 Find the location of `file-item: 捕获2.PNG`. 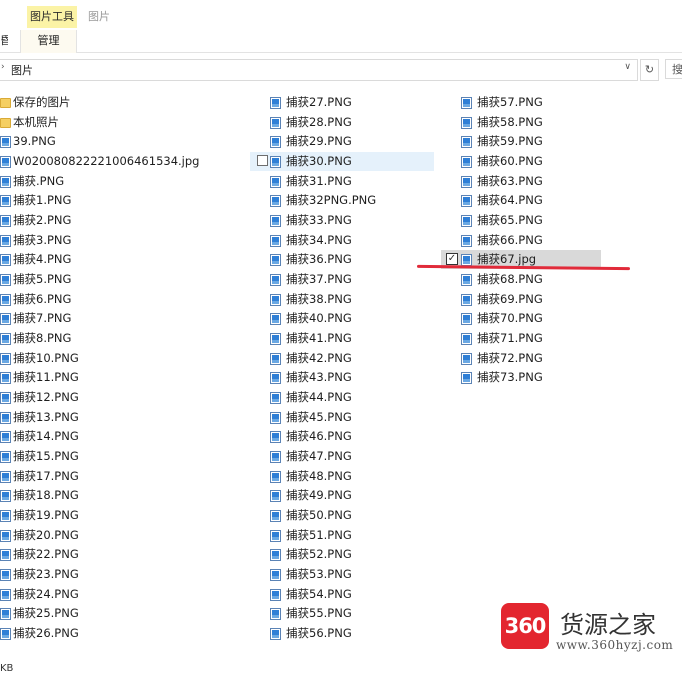

file-item: 捕获2.PNG is located at coordinates (125, 221).